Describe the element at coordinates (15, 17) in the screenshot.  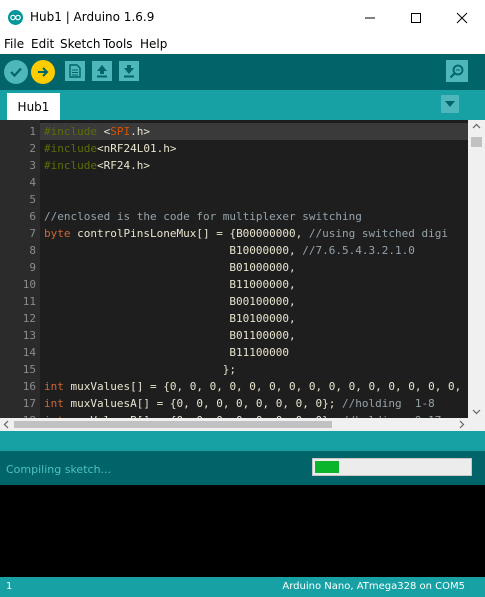
I see `arduino-logo-icon` at that location.